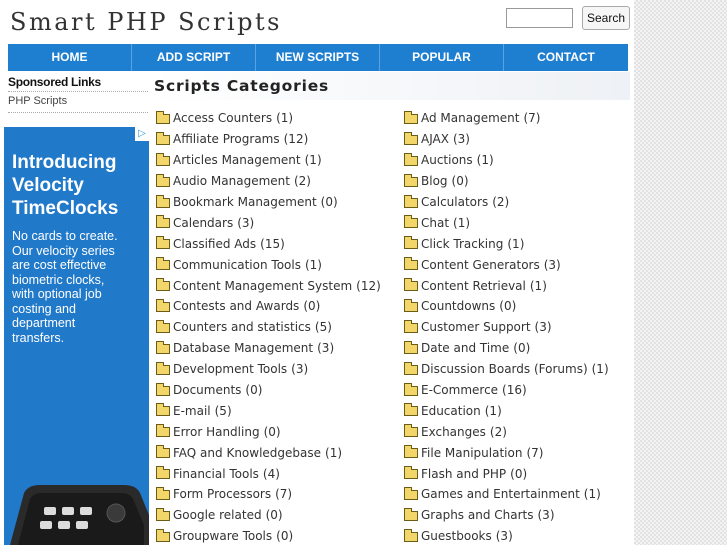  Describe the element at coordinates (223, 410) in the screenshot. I see `category-count: (5)` at that location.